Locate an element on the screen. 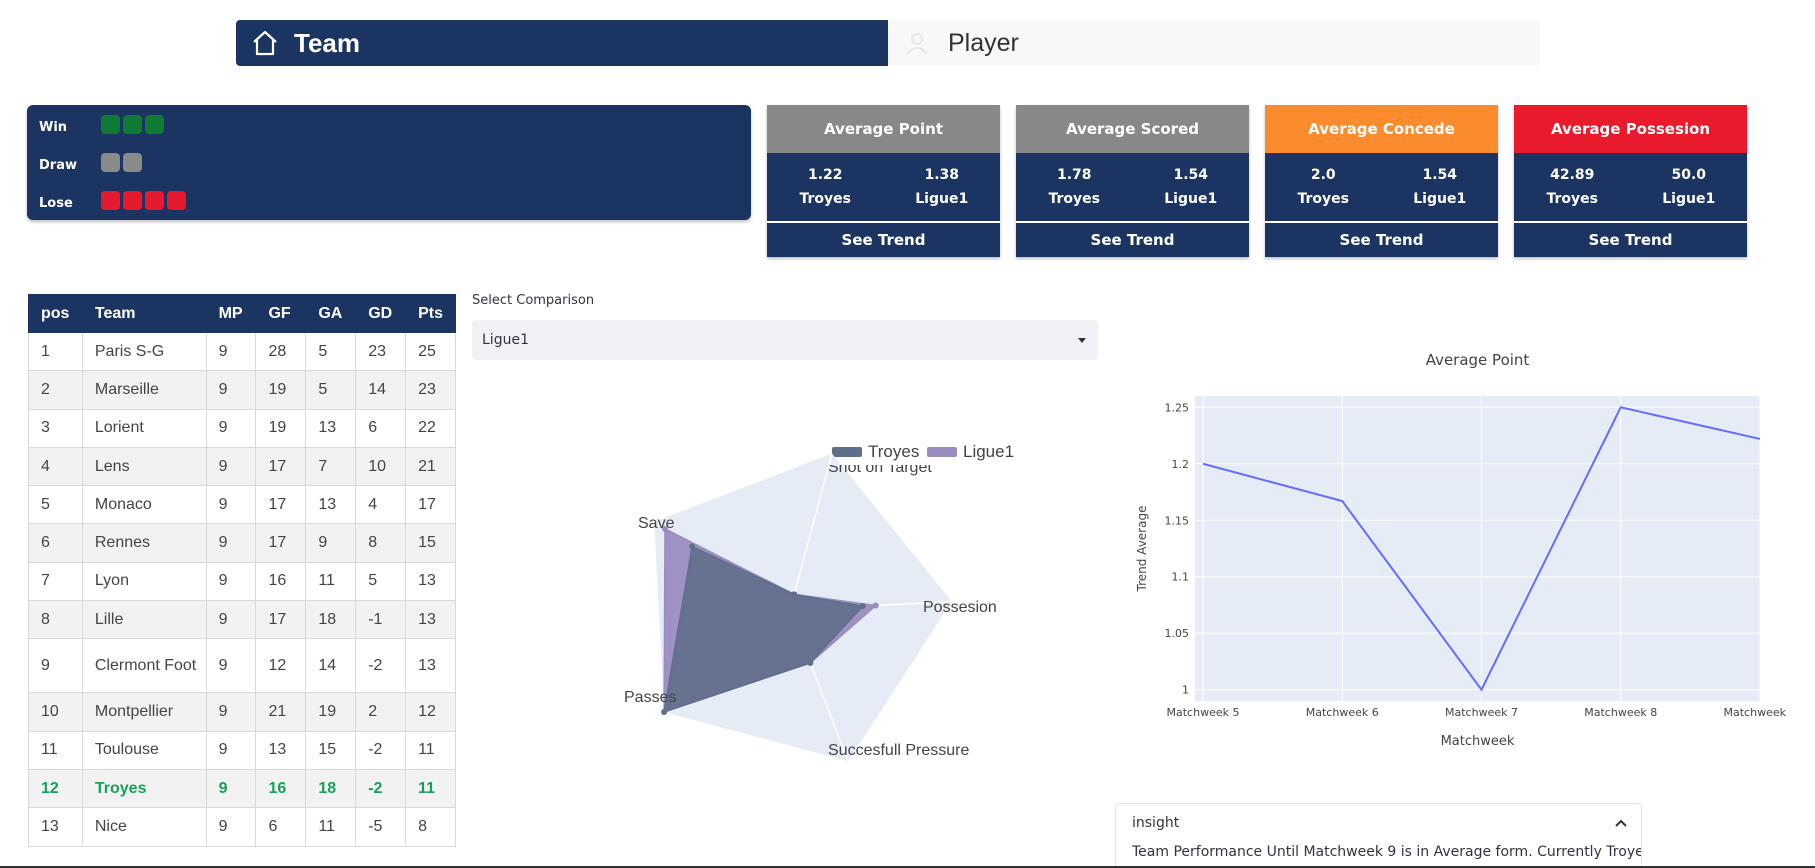  select-comparison-label: Select Comparison is located at coordinates (533, 300).